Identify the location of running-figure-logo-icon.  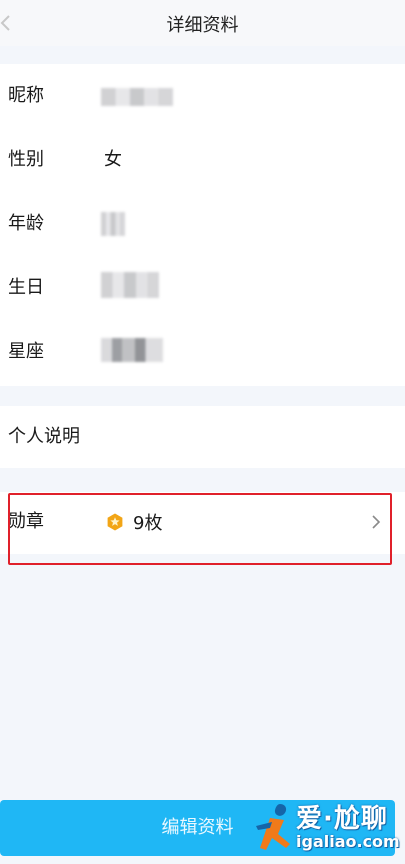
(273, 827).